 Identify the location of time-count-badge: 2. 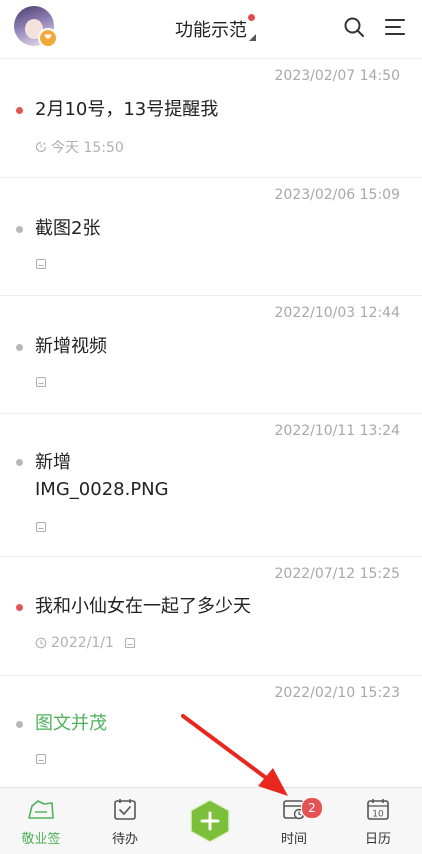
(312, 808).